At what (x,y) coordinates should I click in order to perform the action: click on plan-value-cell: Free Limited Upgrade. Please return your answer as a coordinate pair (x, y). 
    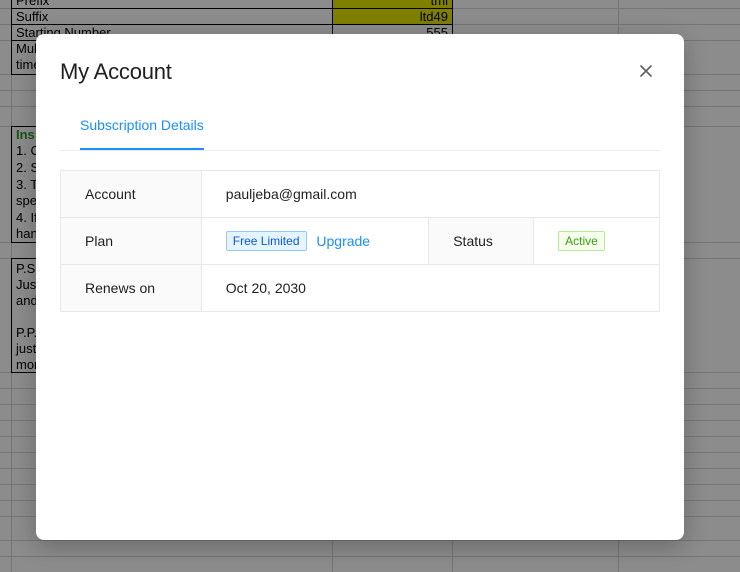
    Looking at the image, I should click on (315, 241).